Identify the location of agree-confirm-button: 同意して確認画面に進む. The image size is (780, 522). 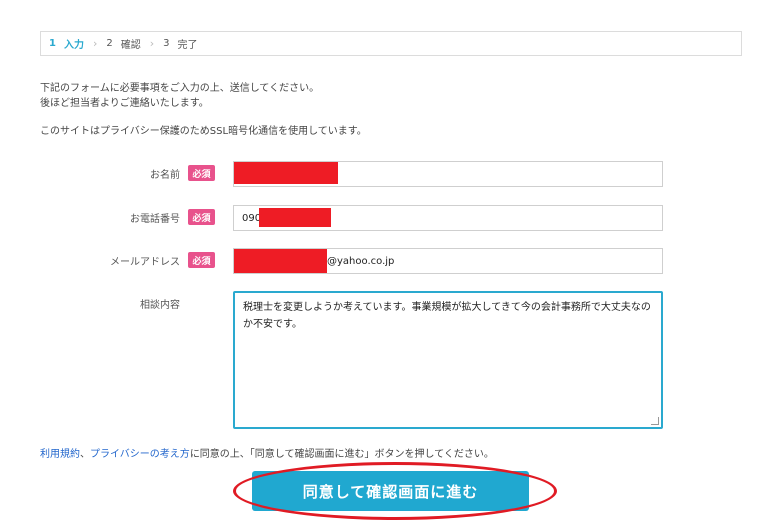
(390, 491).